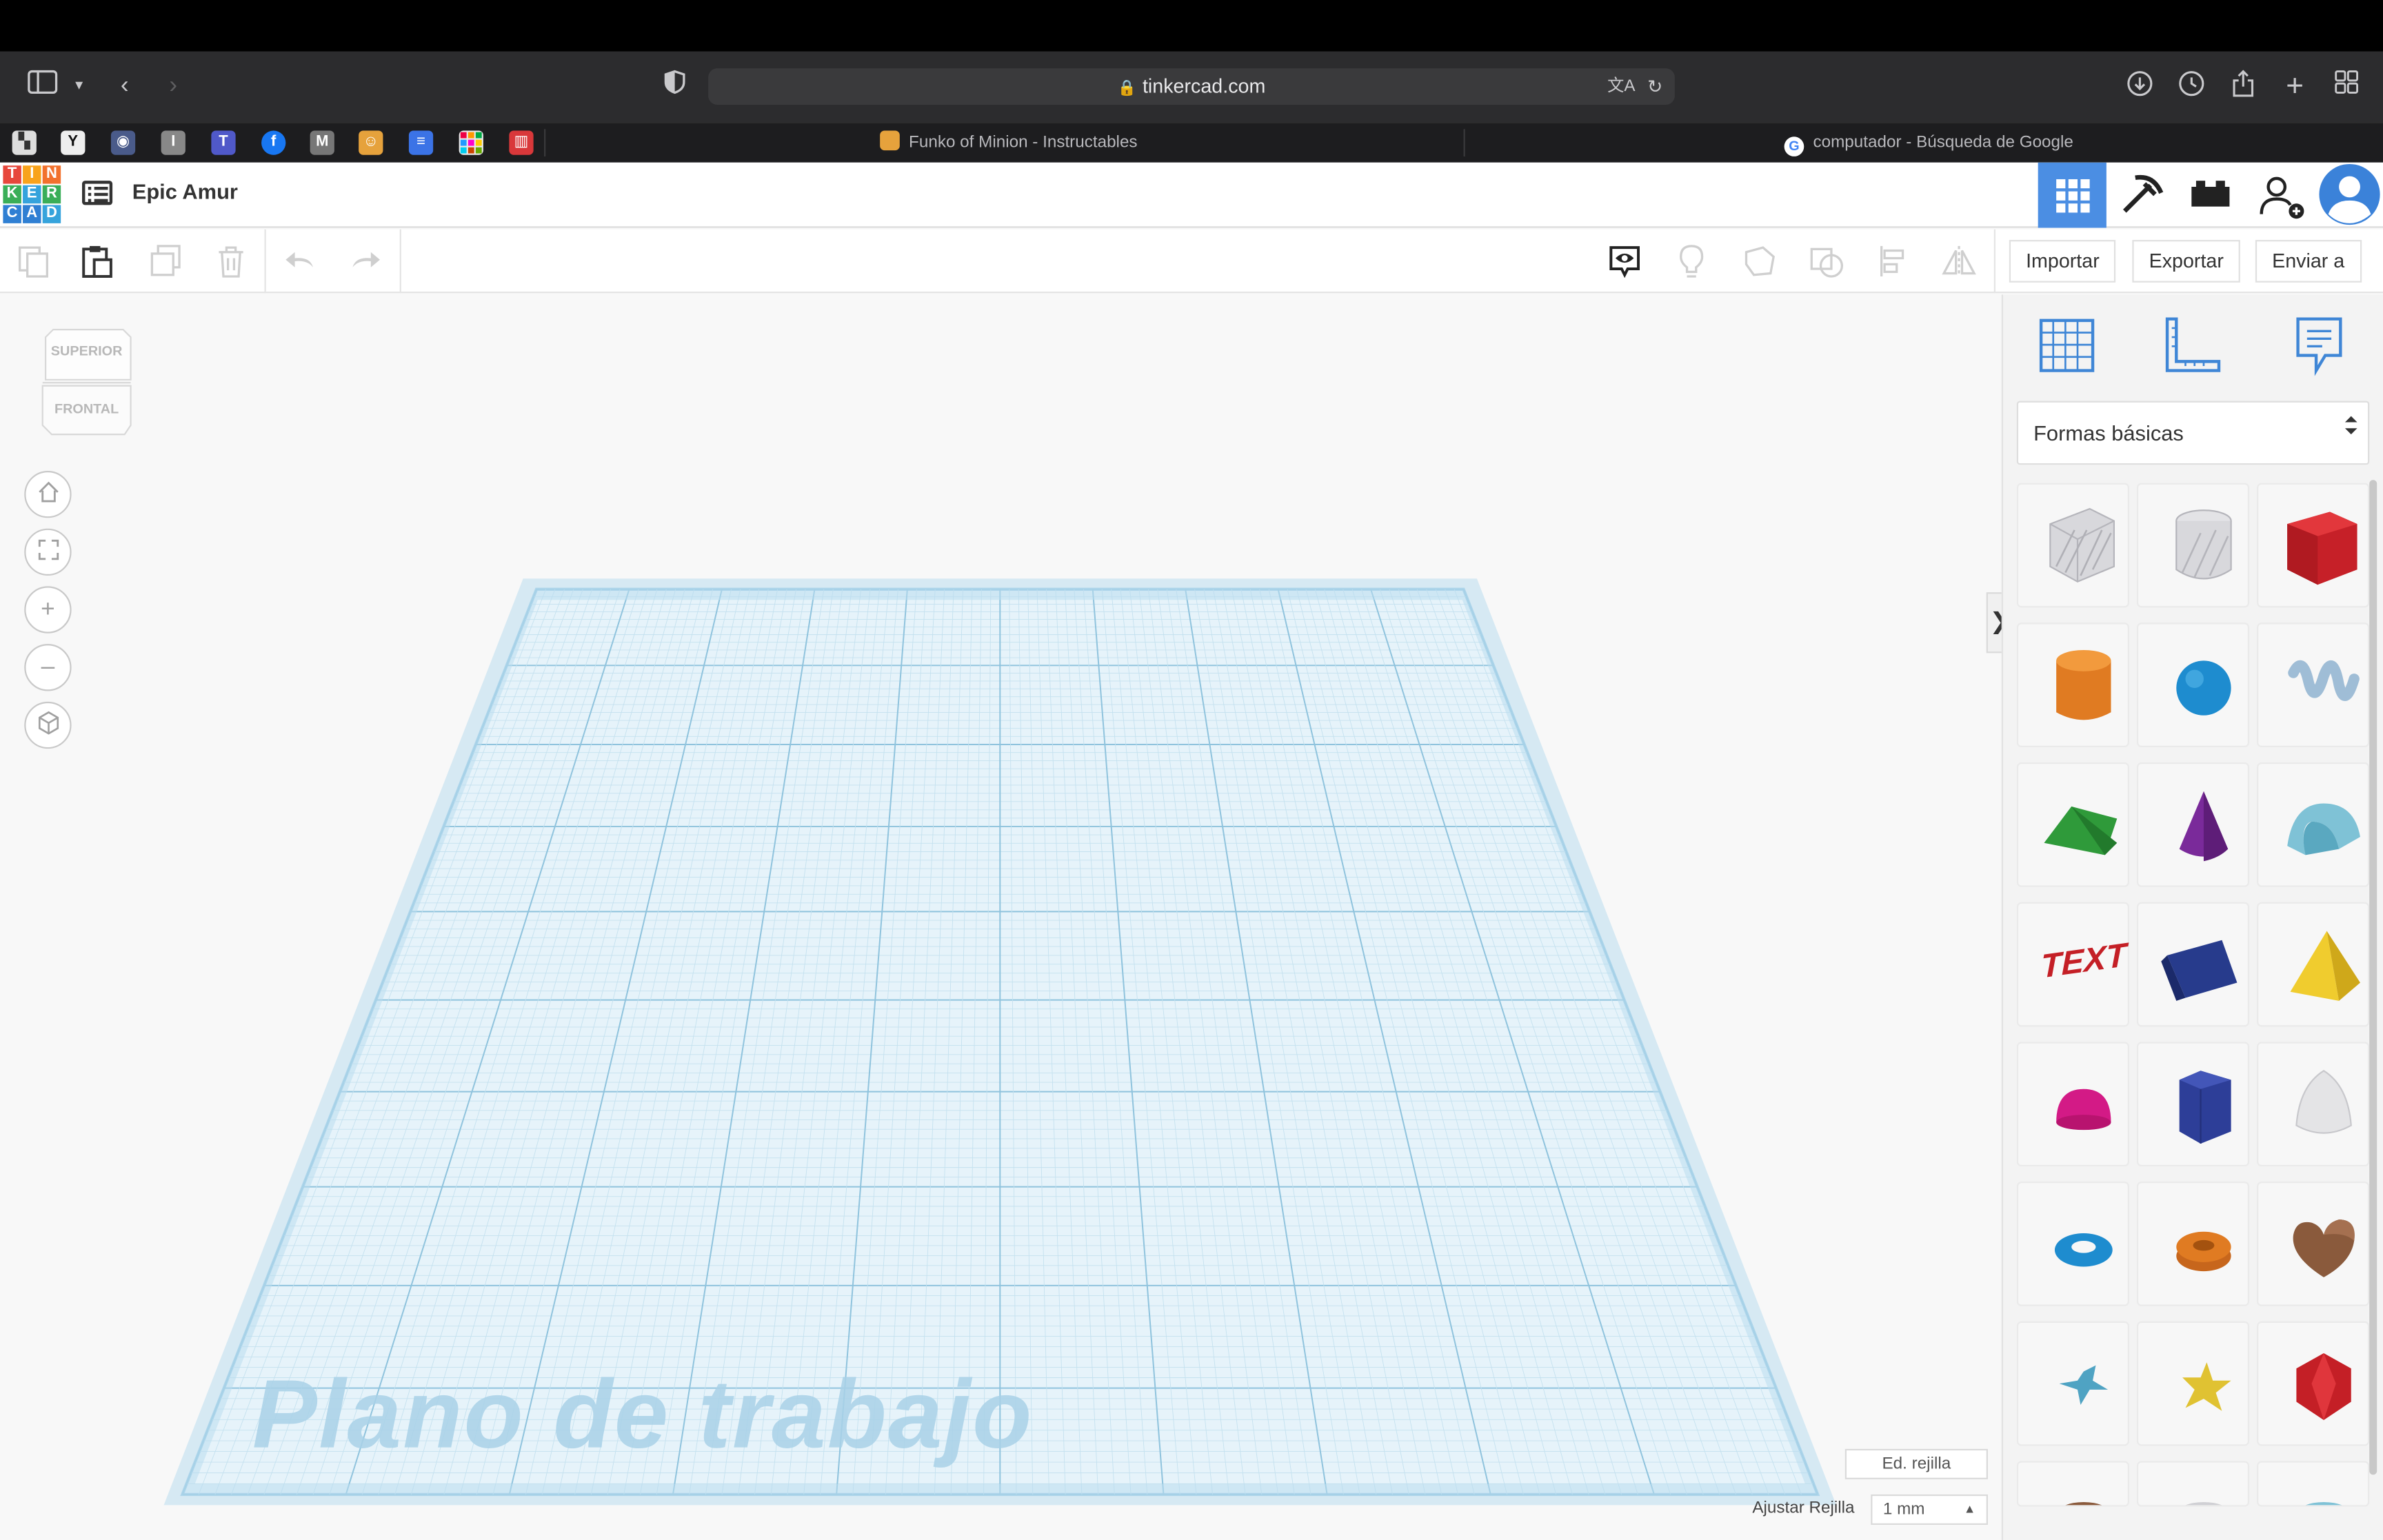  Describe the element at coordinates (2349, 196) in the screenshot. I see `profile-avatar` at that location.